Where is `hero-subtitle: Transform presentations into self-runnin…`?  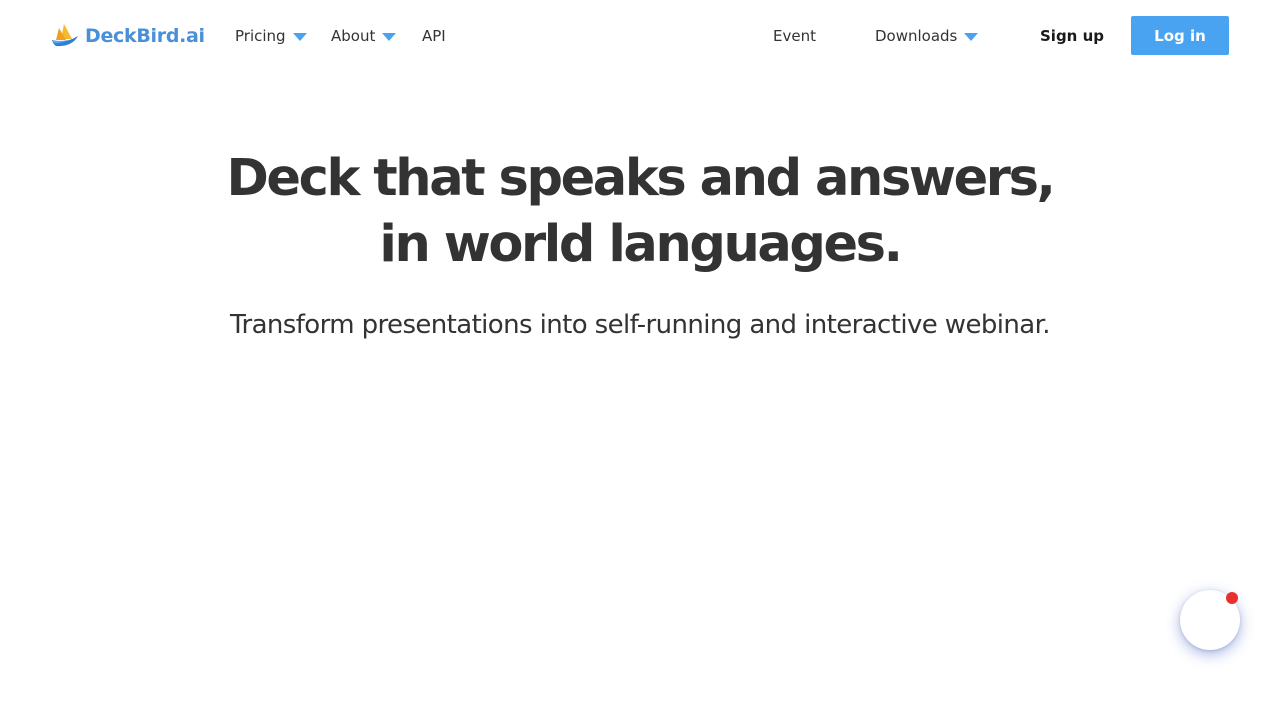
hero-subtitle: Transform presentations into self-runnin… is located at coordinates (640, 325).